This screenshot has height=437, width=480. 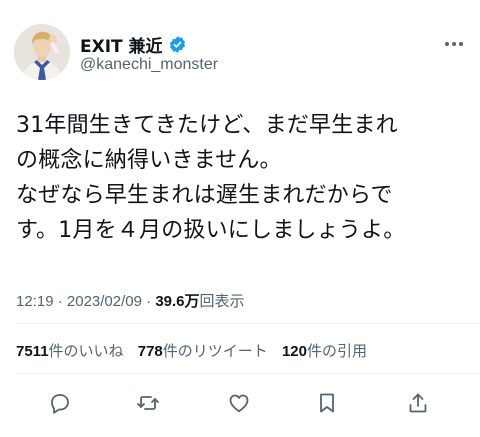 I want to click on tweet-text-line: 31年間生きてきたけど、まだ早生まれ, so click(x=207, y=125).